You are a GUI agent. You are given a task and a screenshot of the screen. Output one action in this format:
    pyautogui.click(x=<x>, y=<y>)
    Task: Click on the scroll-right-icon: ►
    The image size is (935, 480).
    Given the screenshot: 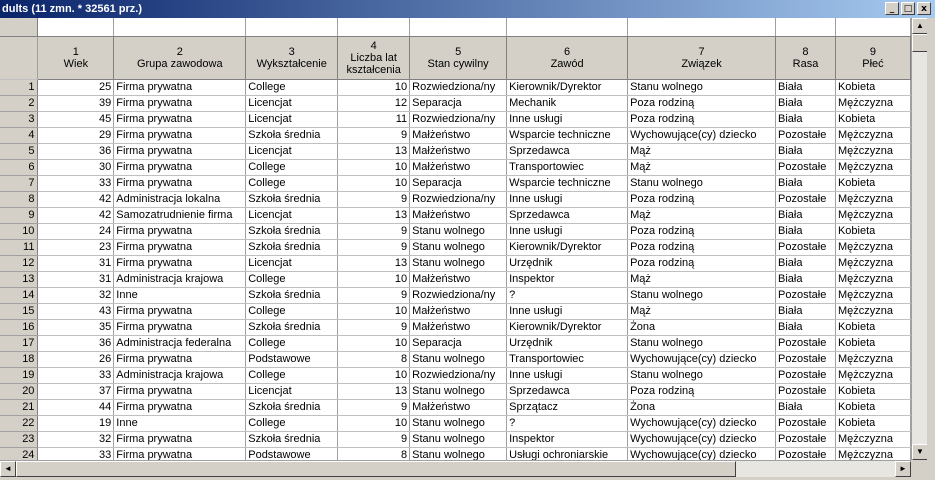 What is the action you would take?
    pyautogui.click(x=903, y=469)
    